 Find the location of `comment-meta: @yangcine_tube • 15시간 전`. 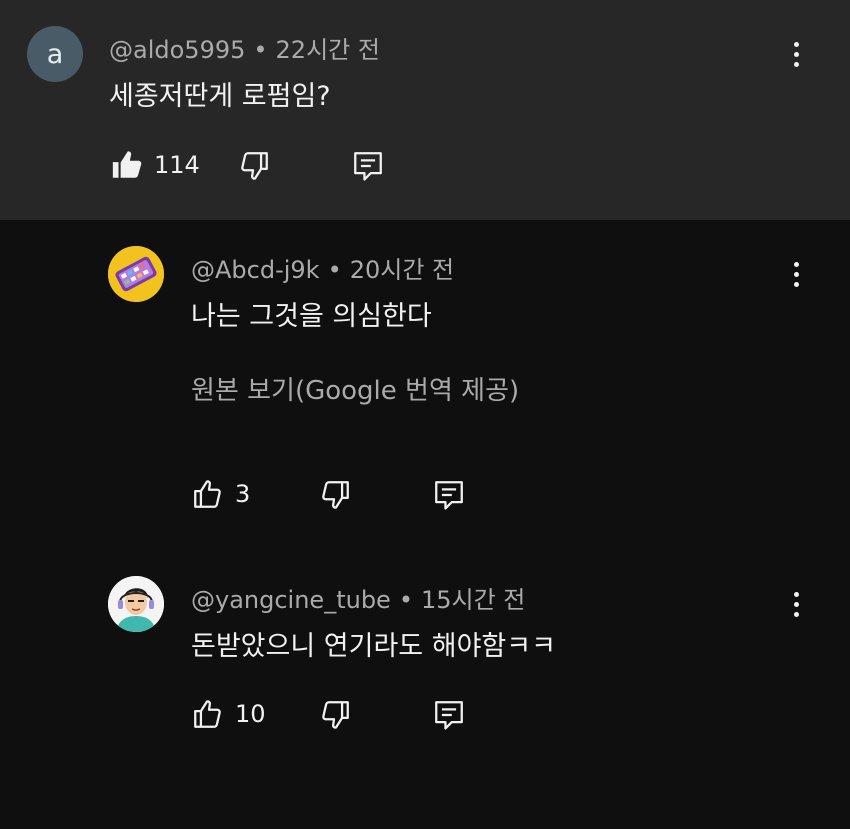

comment-meta: @yangcine_tube • 15시간 전 is located at coordinates (358, 597).